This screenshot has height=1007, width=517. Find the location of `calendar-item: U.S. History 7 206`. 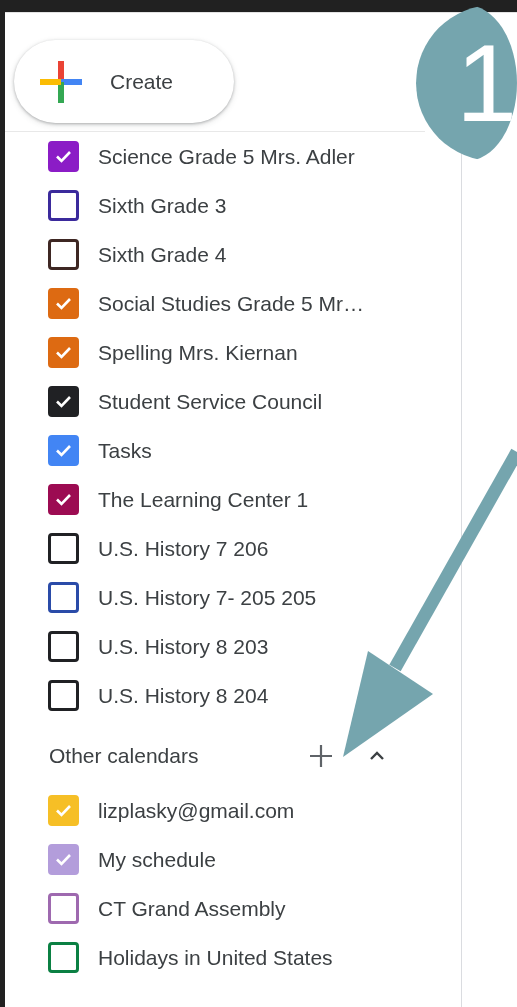

calendar-item: U.S. History 7 206 is located at coordinates (137, 548).